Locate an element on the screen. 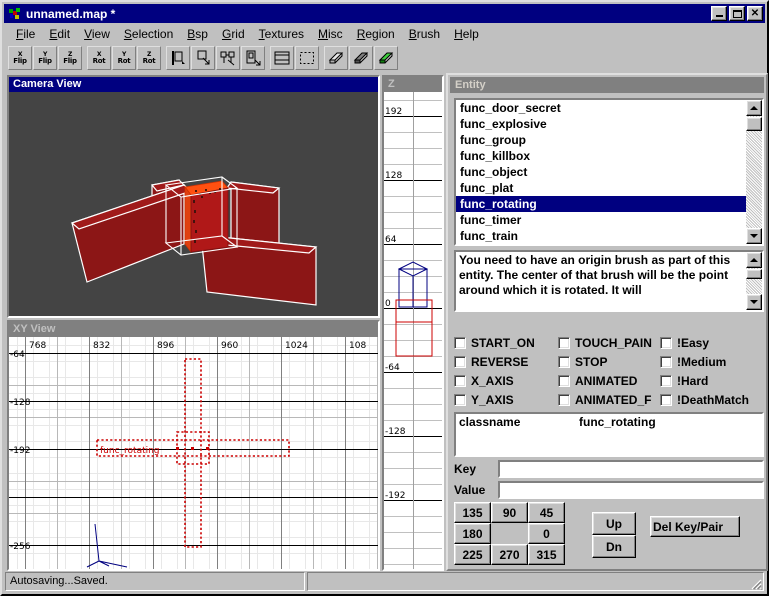  angle-button-180: 180 is located at coordinates (472, 533).